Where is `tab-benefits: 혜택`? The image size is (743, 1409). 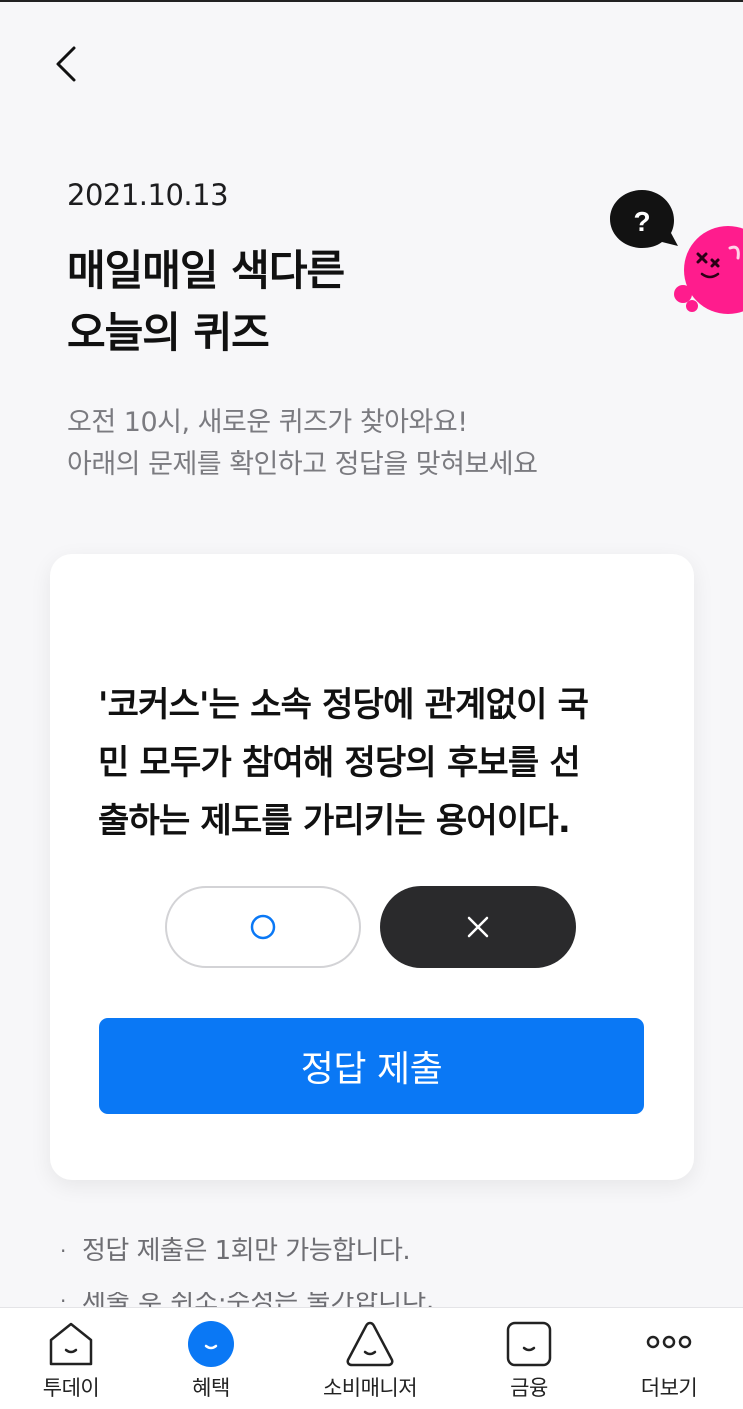
tab-benefits: 혜택 is located at coordinates (211, 1358).